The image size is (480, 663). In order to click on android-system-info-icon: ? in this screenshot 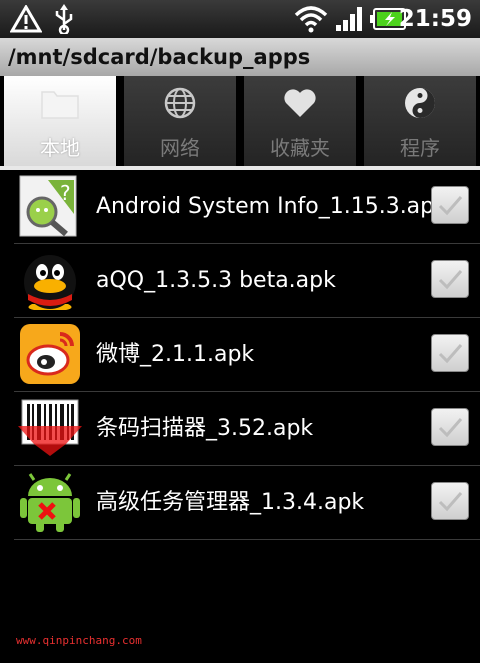, I will do `click(50, 206)`.